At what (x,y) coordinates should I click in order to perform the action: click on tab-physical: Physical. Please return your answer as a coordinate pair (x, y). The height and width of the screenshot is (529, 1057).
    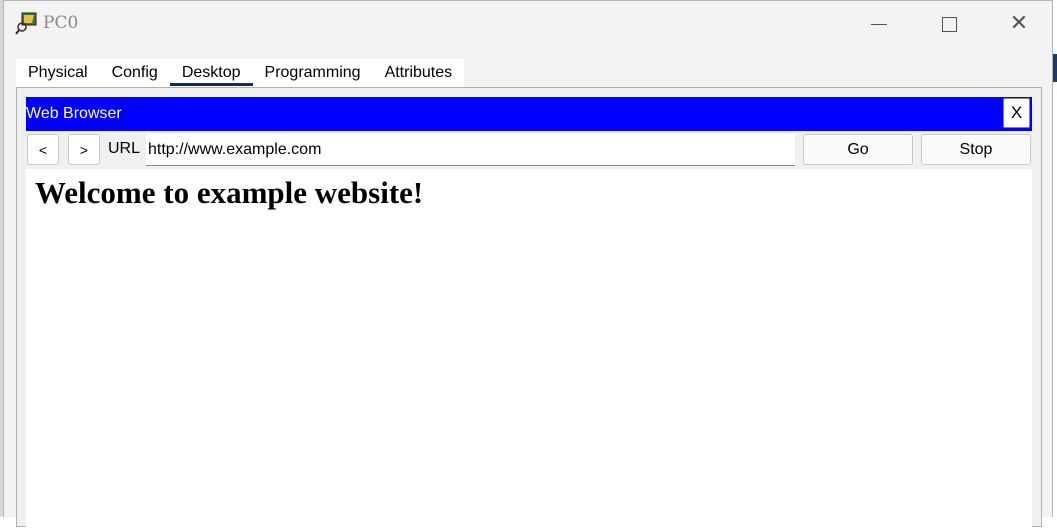
    Looking at the image, I should click on (58, 73).